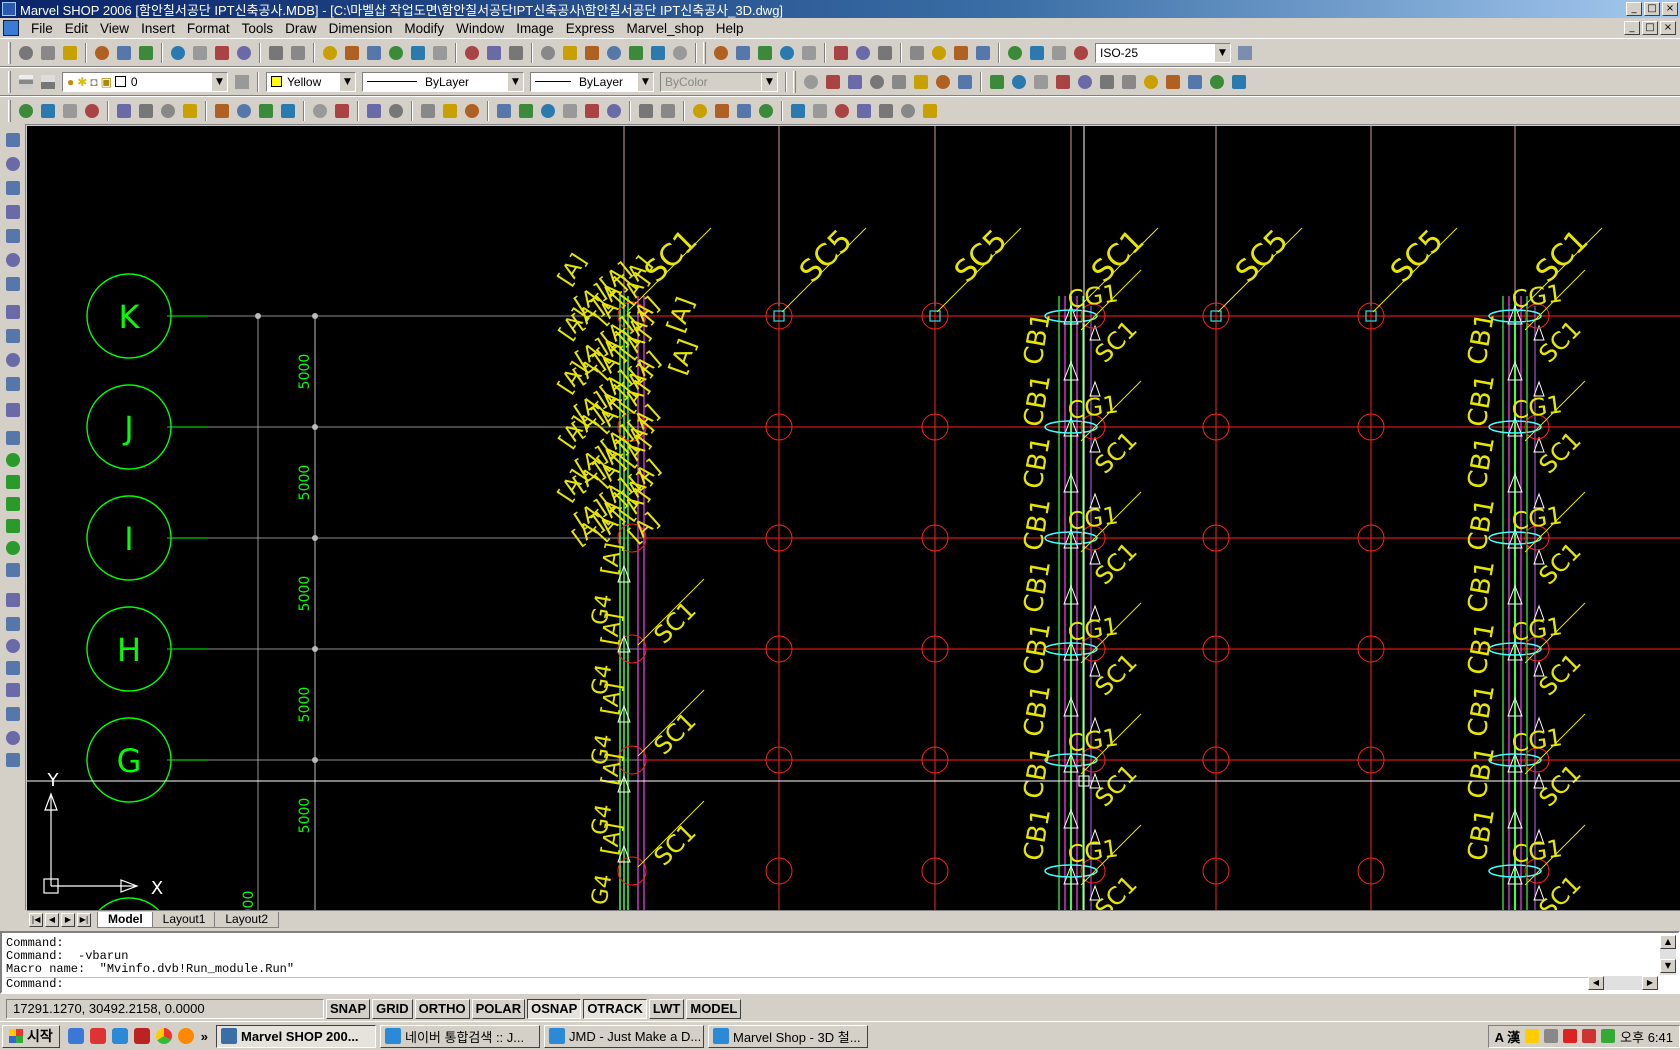 This screenshot has height=1050, width=1680. I want to click on tool-35-icon, so click(864, 111).